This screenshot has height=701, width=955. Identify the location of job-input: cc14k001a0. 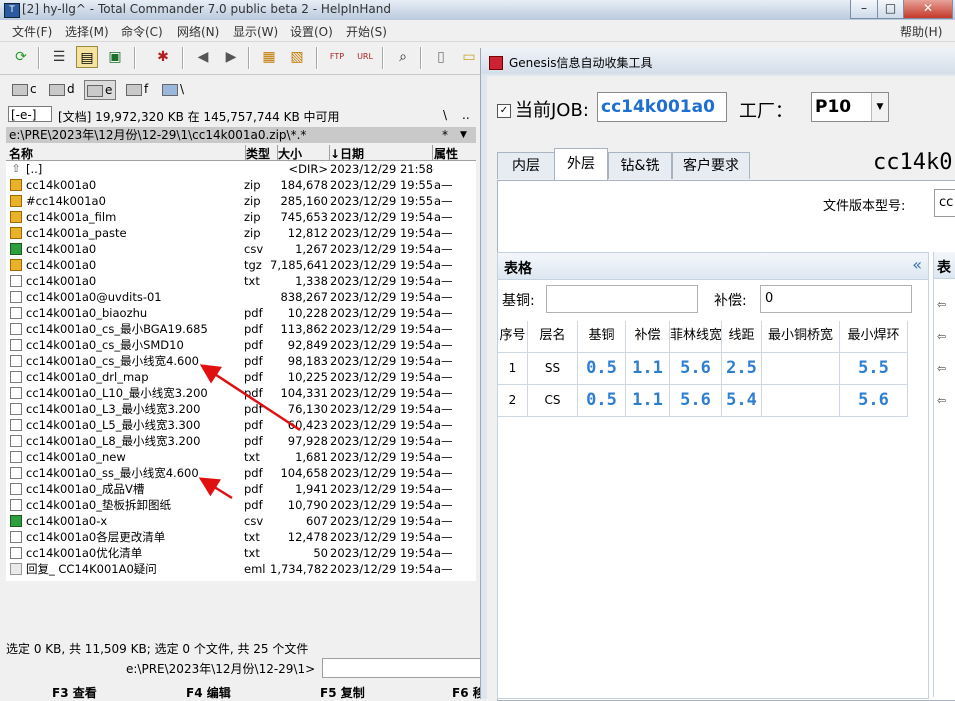
(662, 107).